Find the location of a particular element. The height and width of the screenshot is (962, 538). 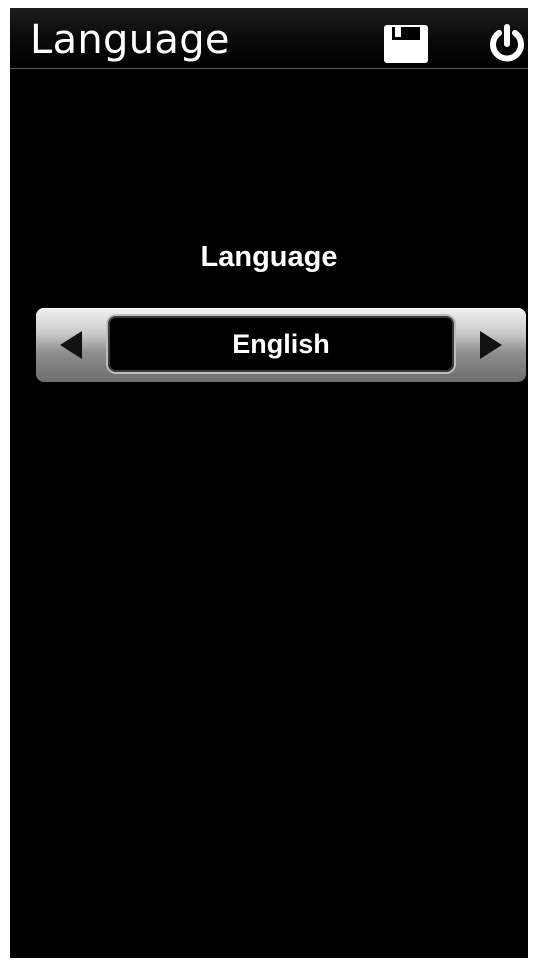

save-button is located at coordinates (406, 44).